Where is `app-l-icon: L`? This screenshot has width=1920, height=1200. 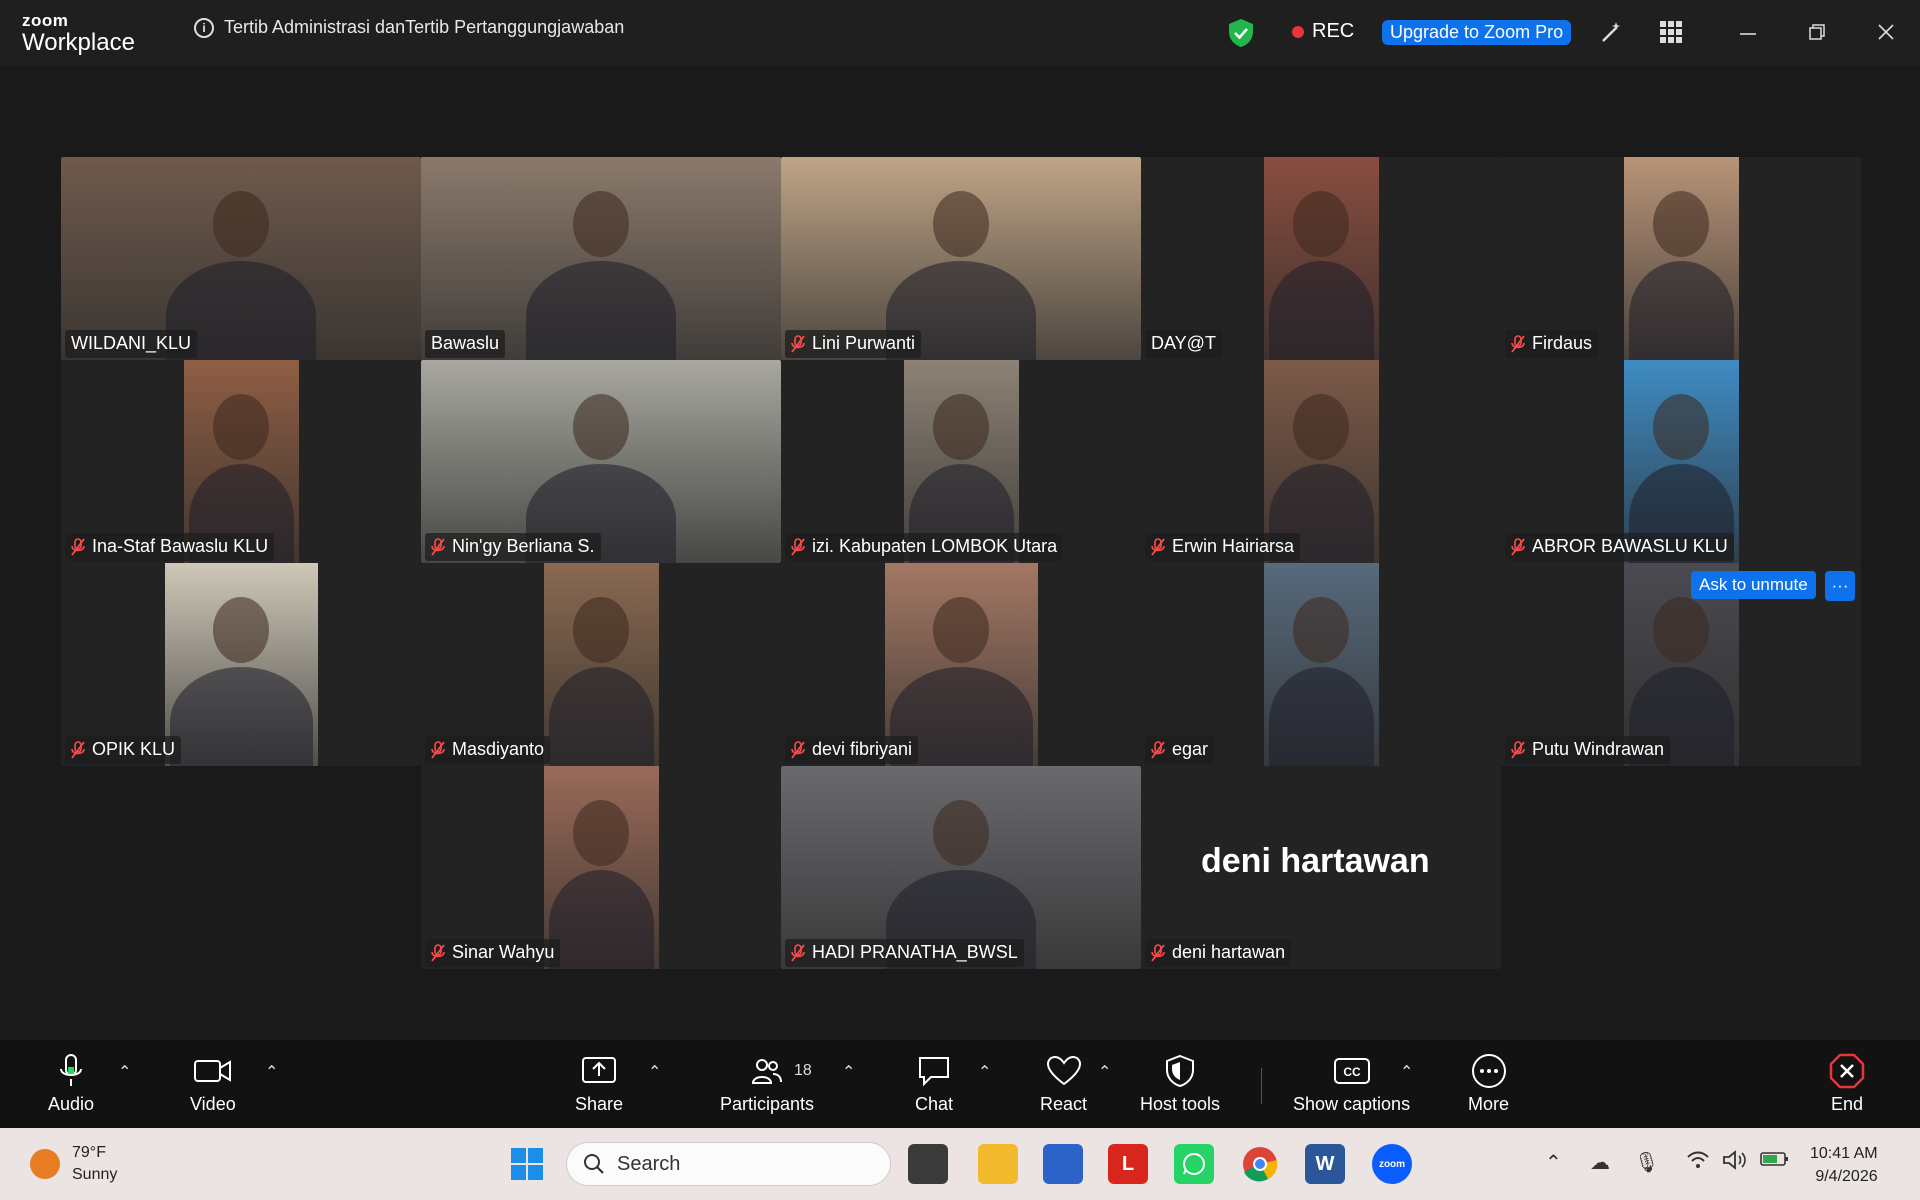 app-l-icon: L is located at coordinates (1128, 1164).